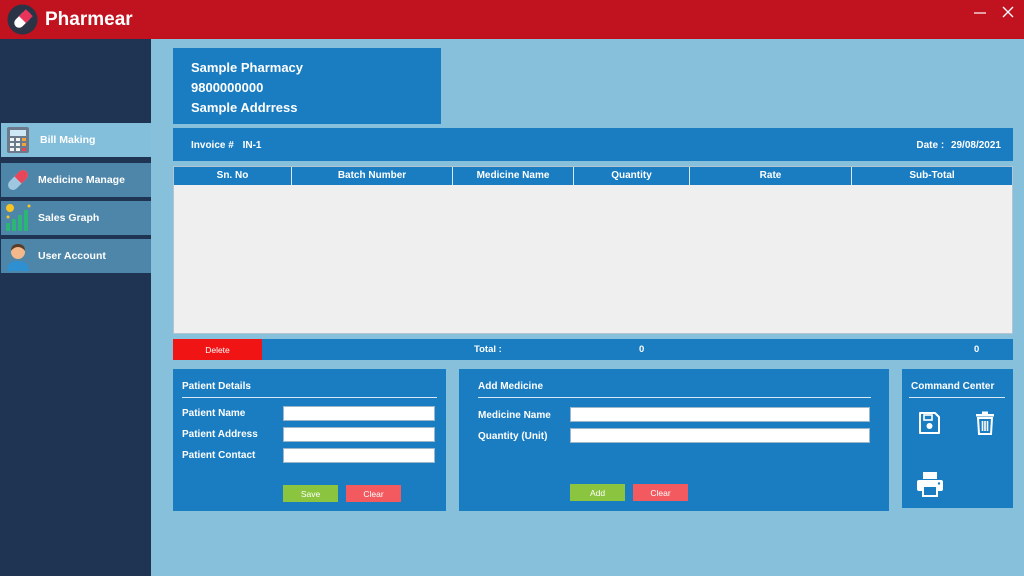  What do you see at coordinates (81, 180) in the screenshot?
I see `sidebar-item-label: Medicine Manage` at bounding box center [81, 180].